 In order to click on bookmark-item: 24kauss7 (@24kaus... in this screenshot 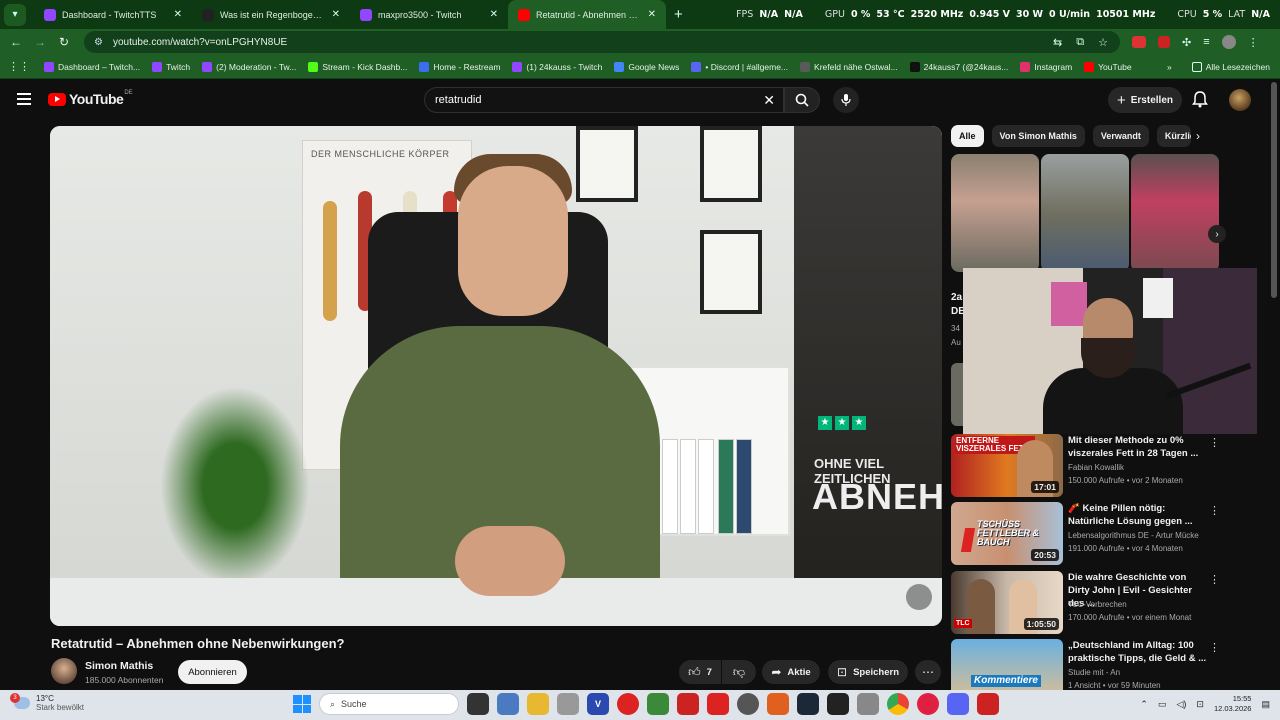, I will do `click(958, 66)`.